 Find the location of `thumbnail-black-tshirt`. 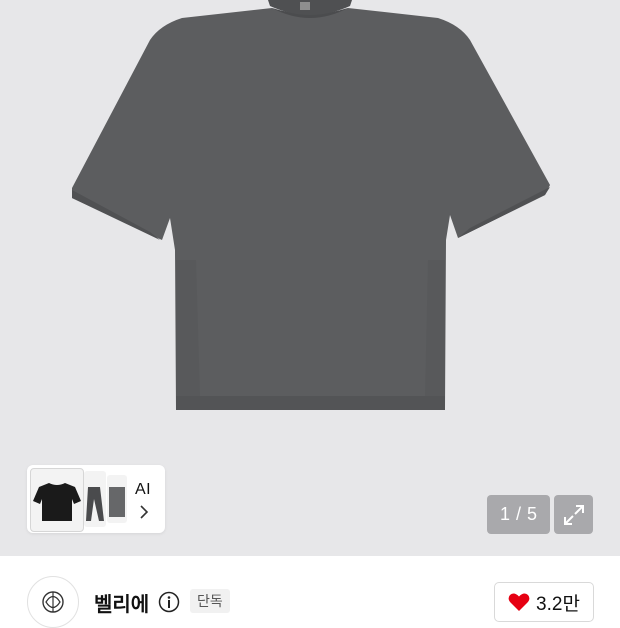

thumbnail-black-tshirt is located at coordinates (57, 500).